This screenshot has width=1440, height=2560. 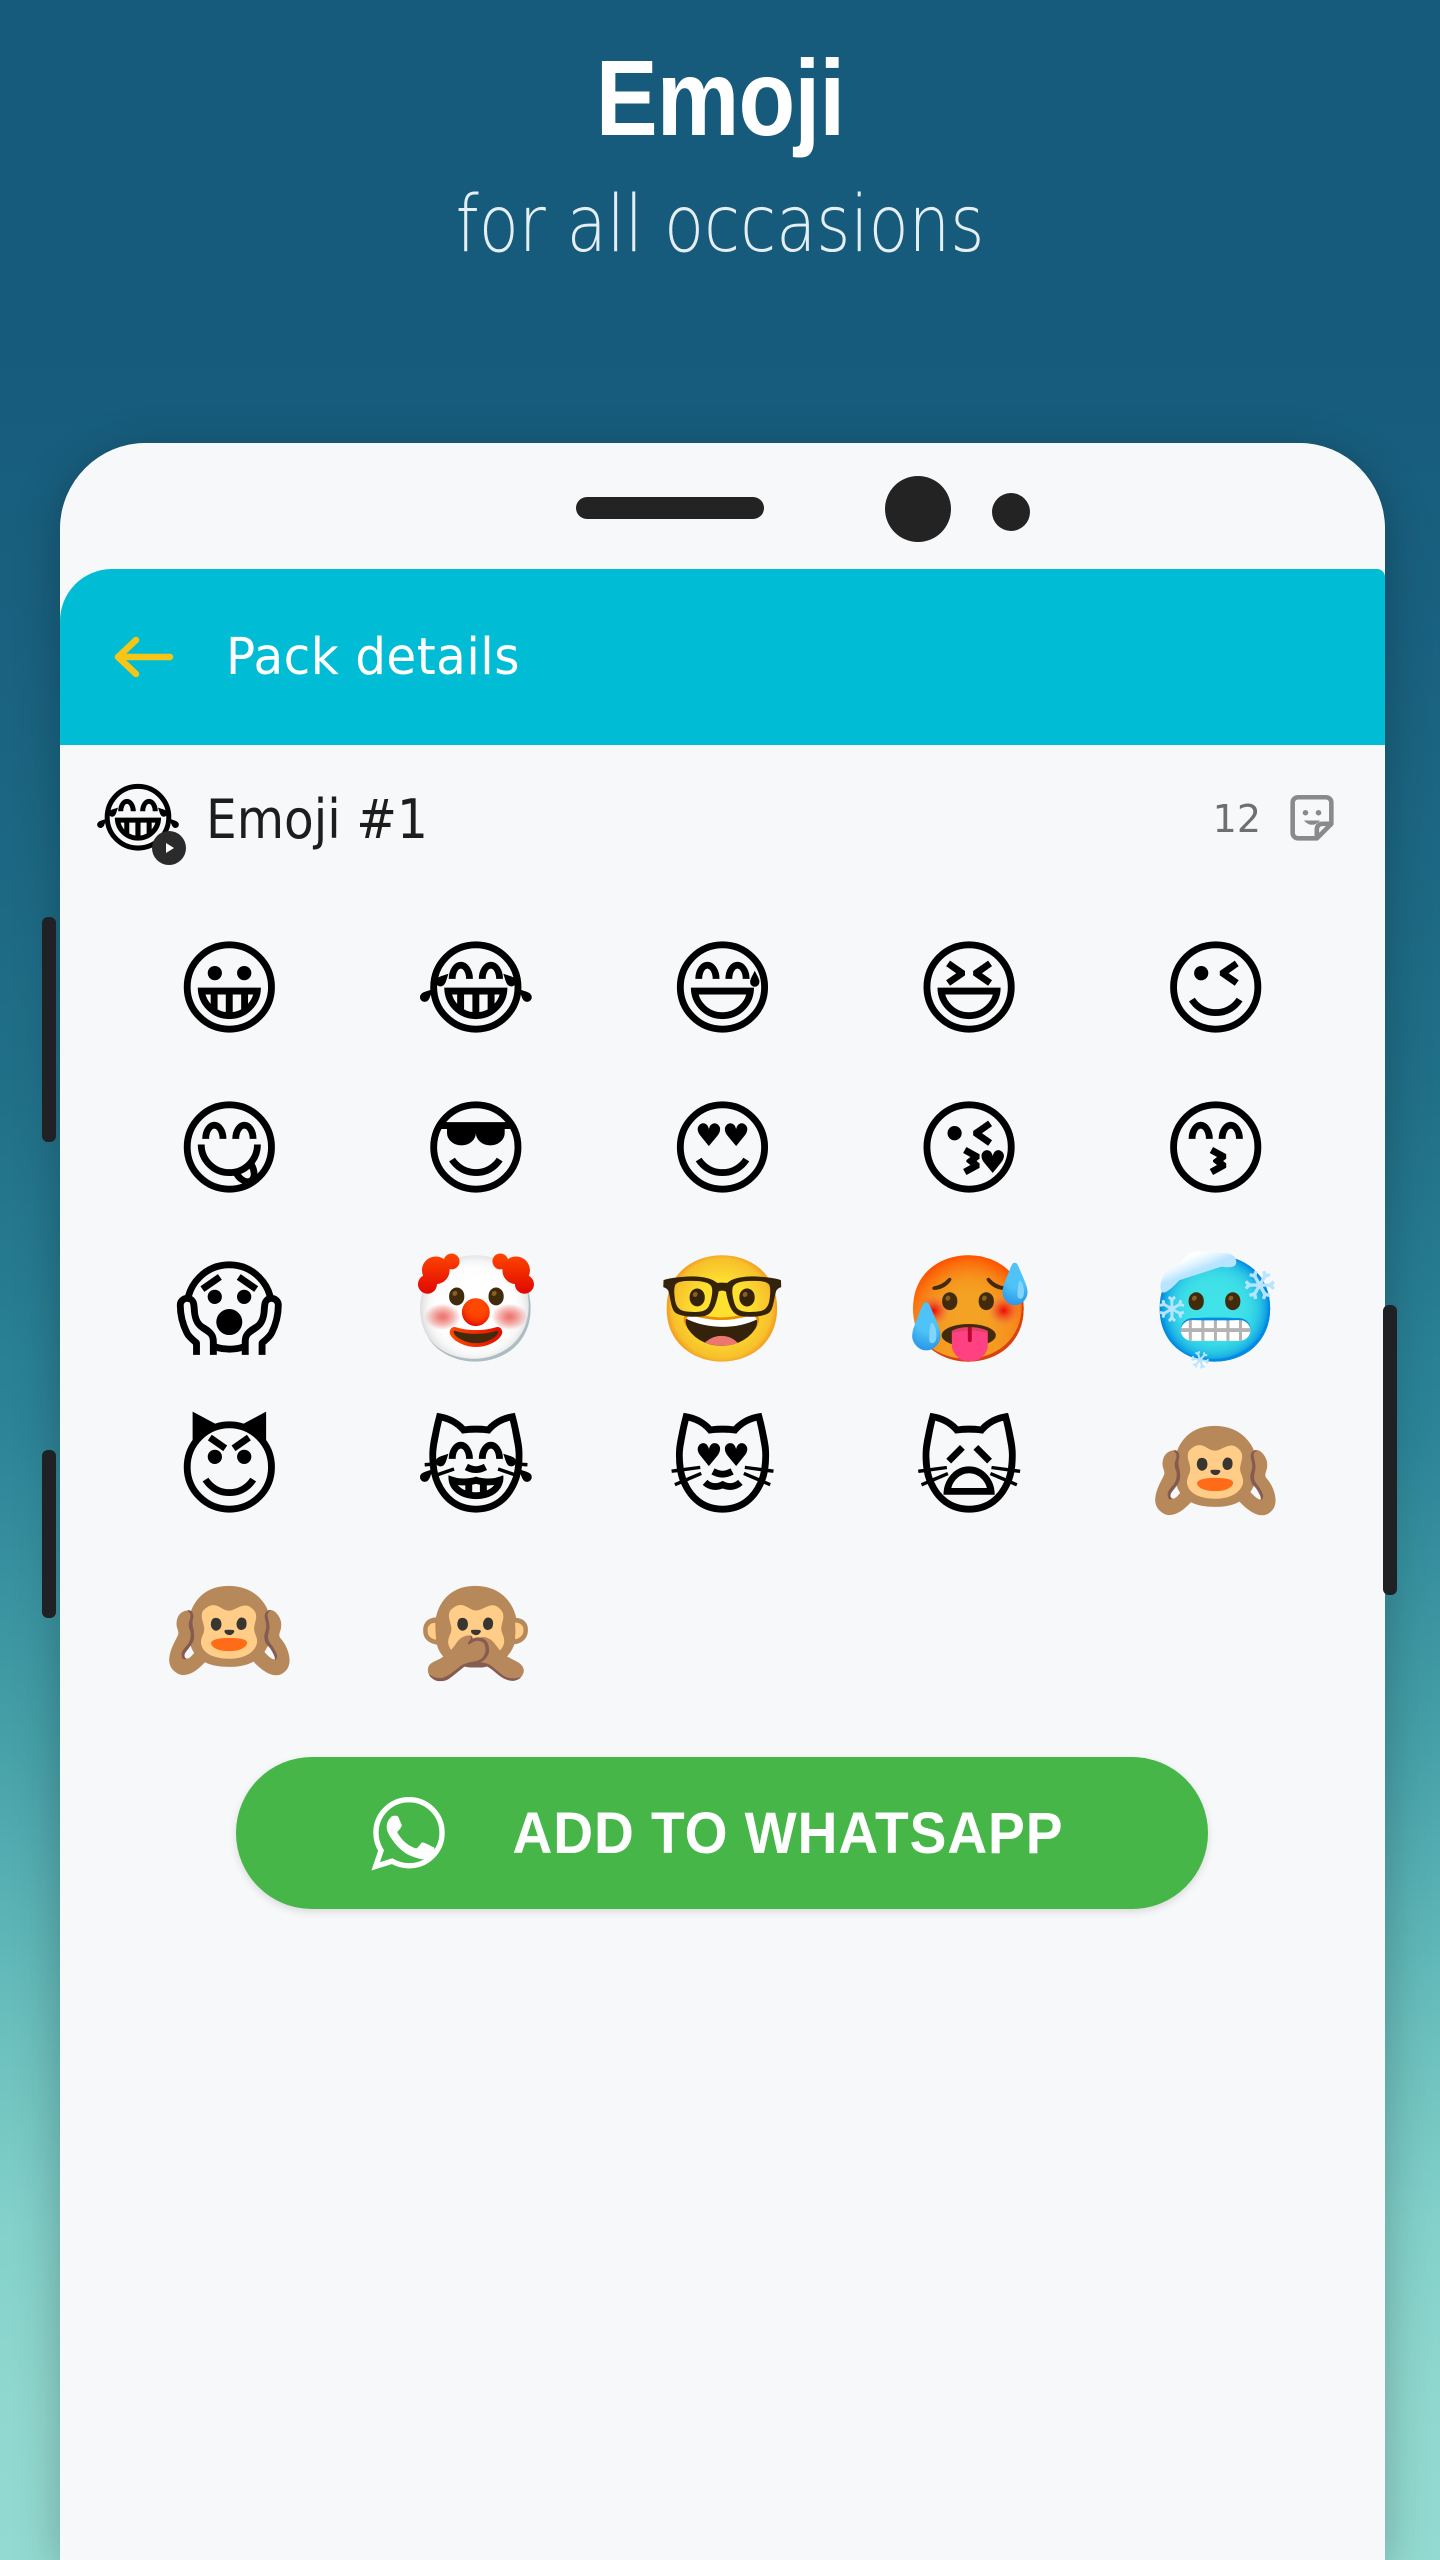 I want to click on sticker-cell: 🤓, so click(x=722, y=1309).